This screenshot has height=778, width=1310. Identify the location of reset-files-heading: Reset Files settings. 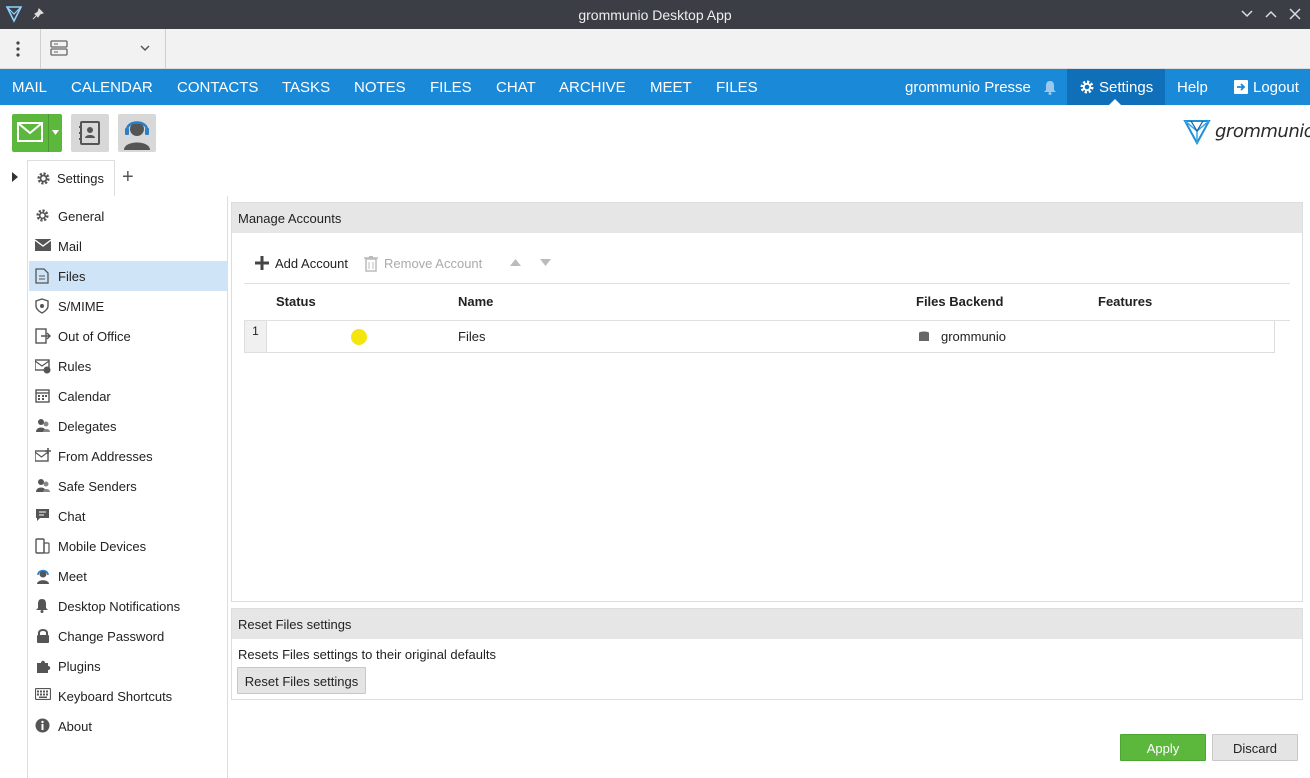
(767, 624).